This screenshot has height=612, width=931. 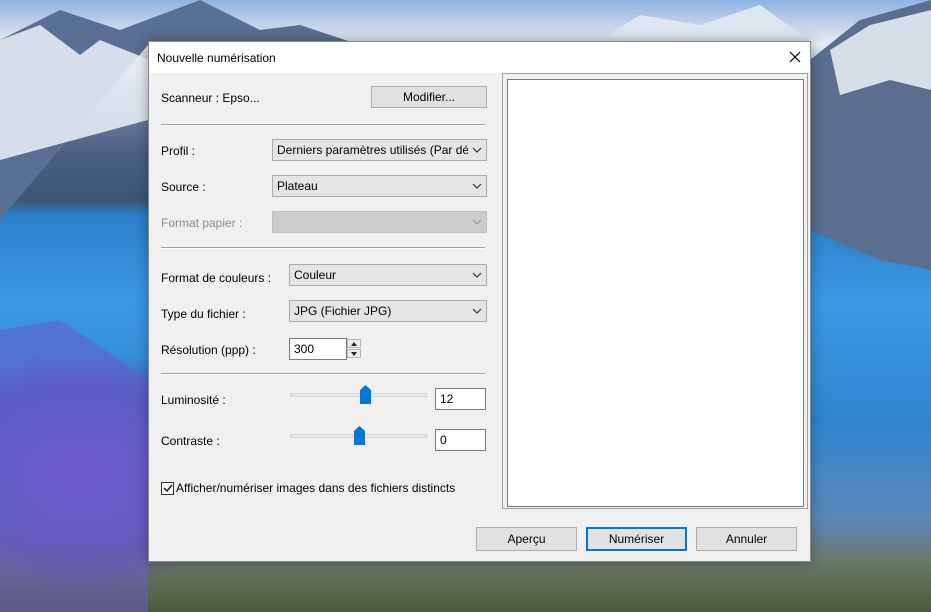 I want to click on source-label: Source :, so click(x=183, y=187).